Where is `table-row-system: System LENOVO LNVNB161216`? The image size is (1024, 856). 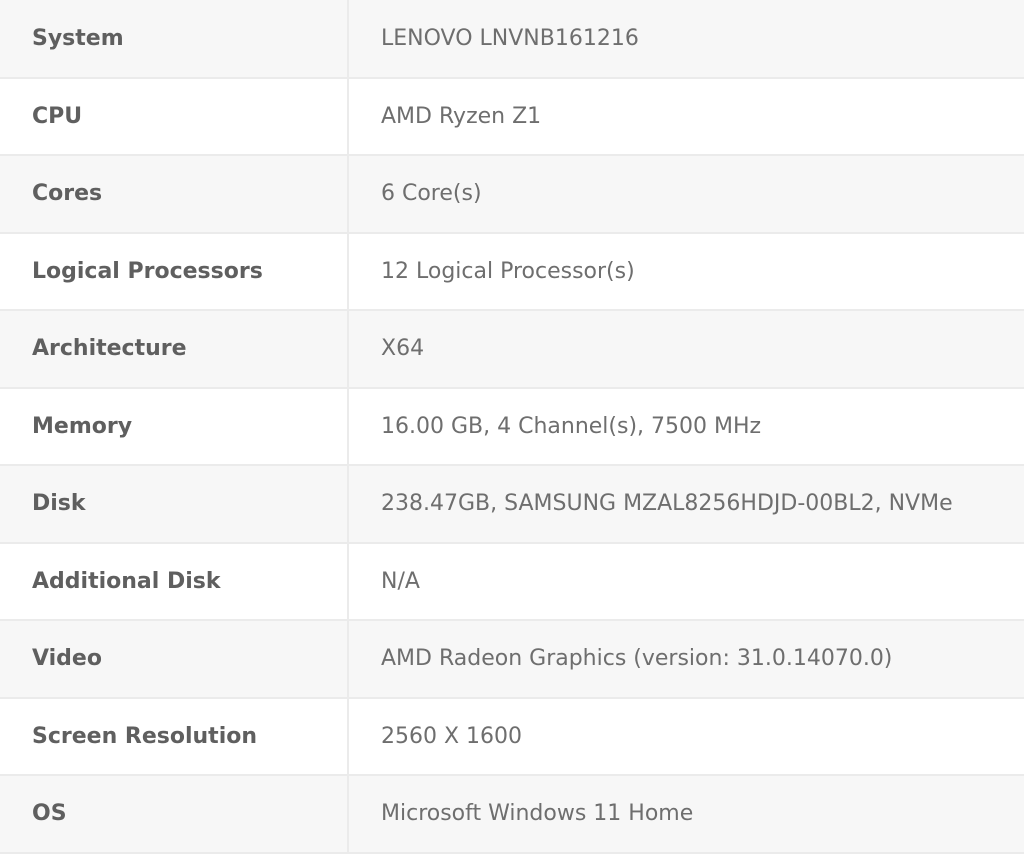
table-row-system: System LENOVO LNVNB161216 is located at coordinates (512, 39).